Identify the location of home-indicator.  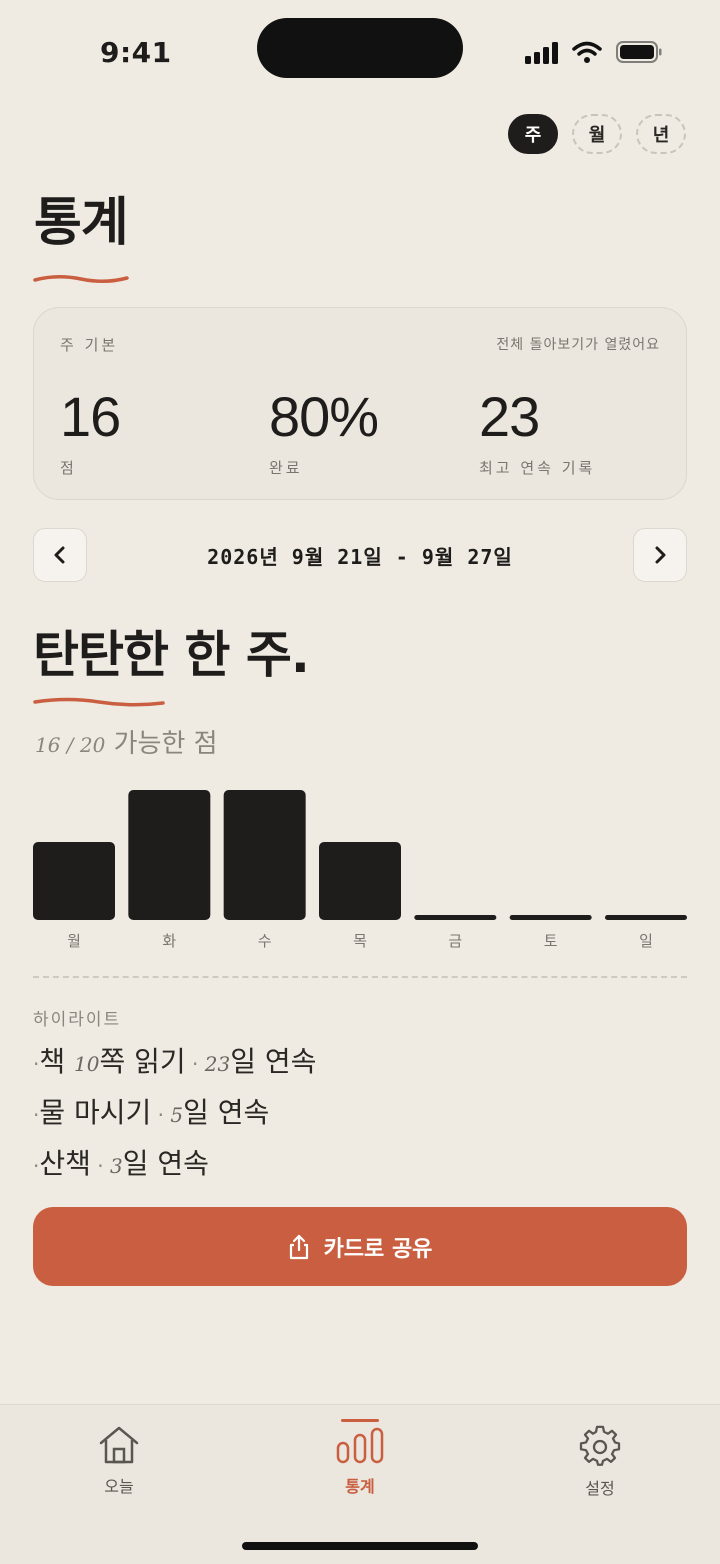
(360, 1546).